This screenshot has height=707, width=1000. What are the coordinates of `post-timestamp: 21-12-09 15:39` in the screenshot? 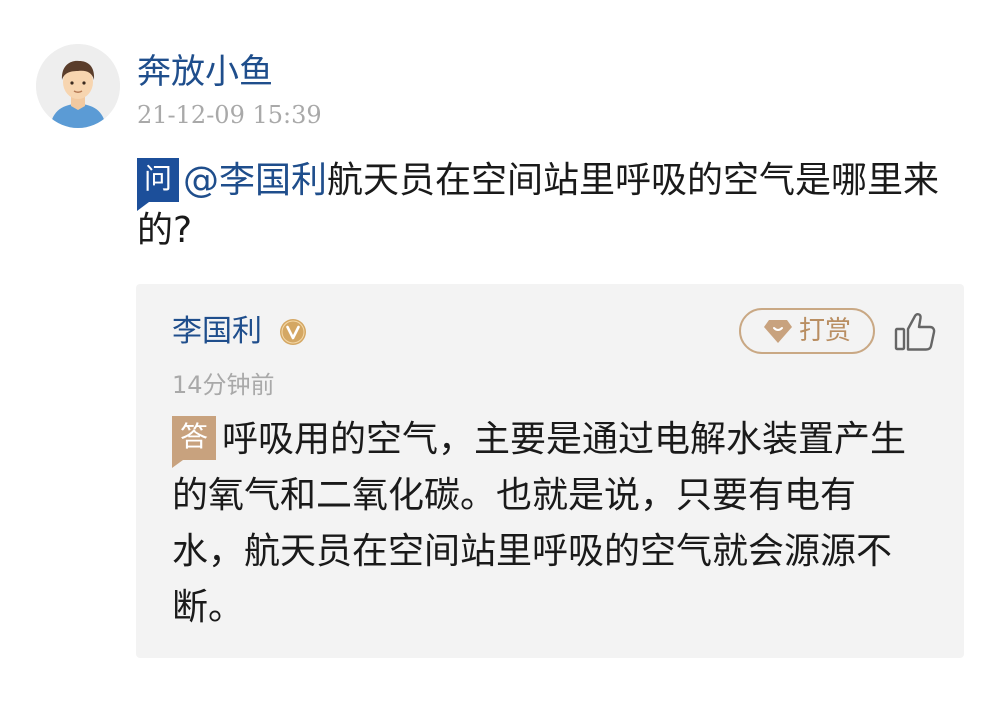 It's located at (229, 115).